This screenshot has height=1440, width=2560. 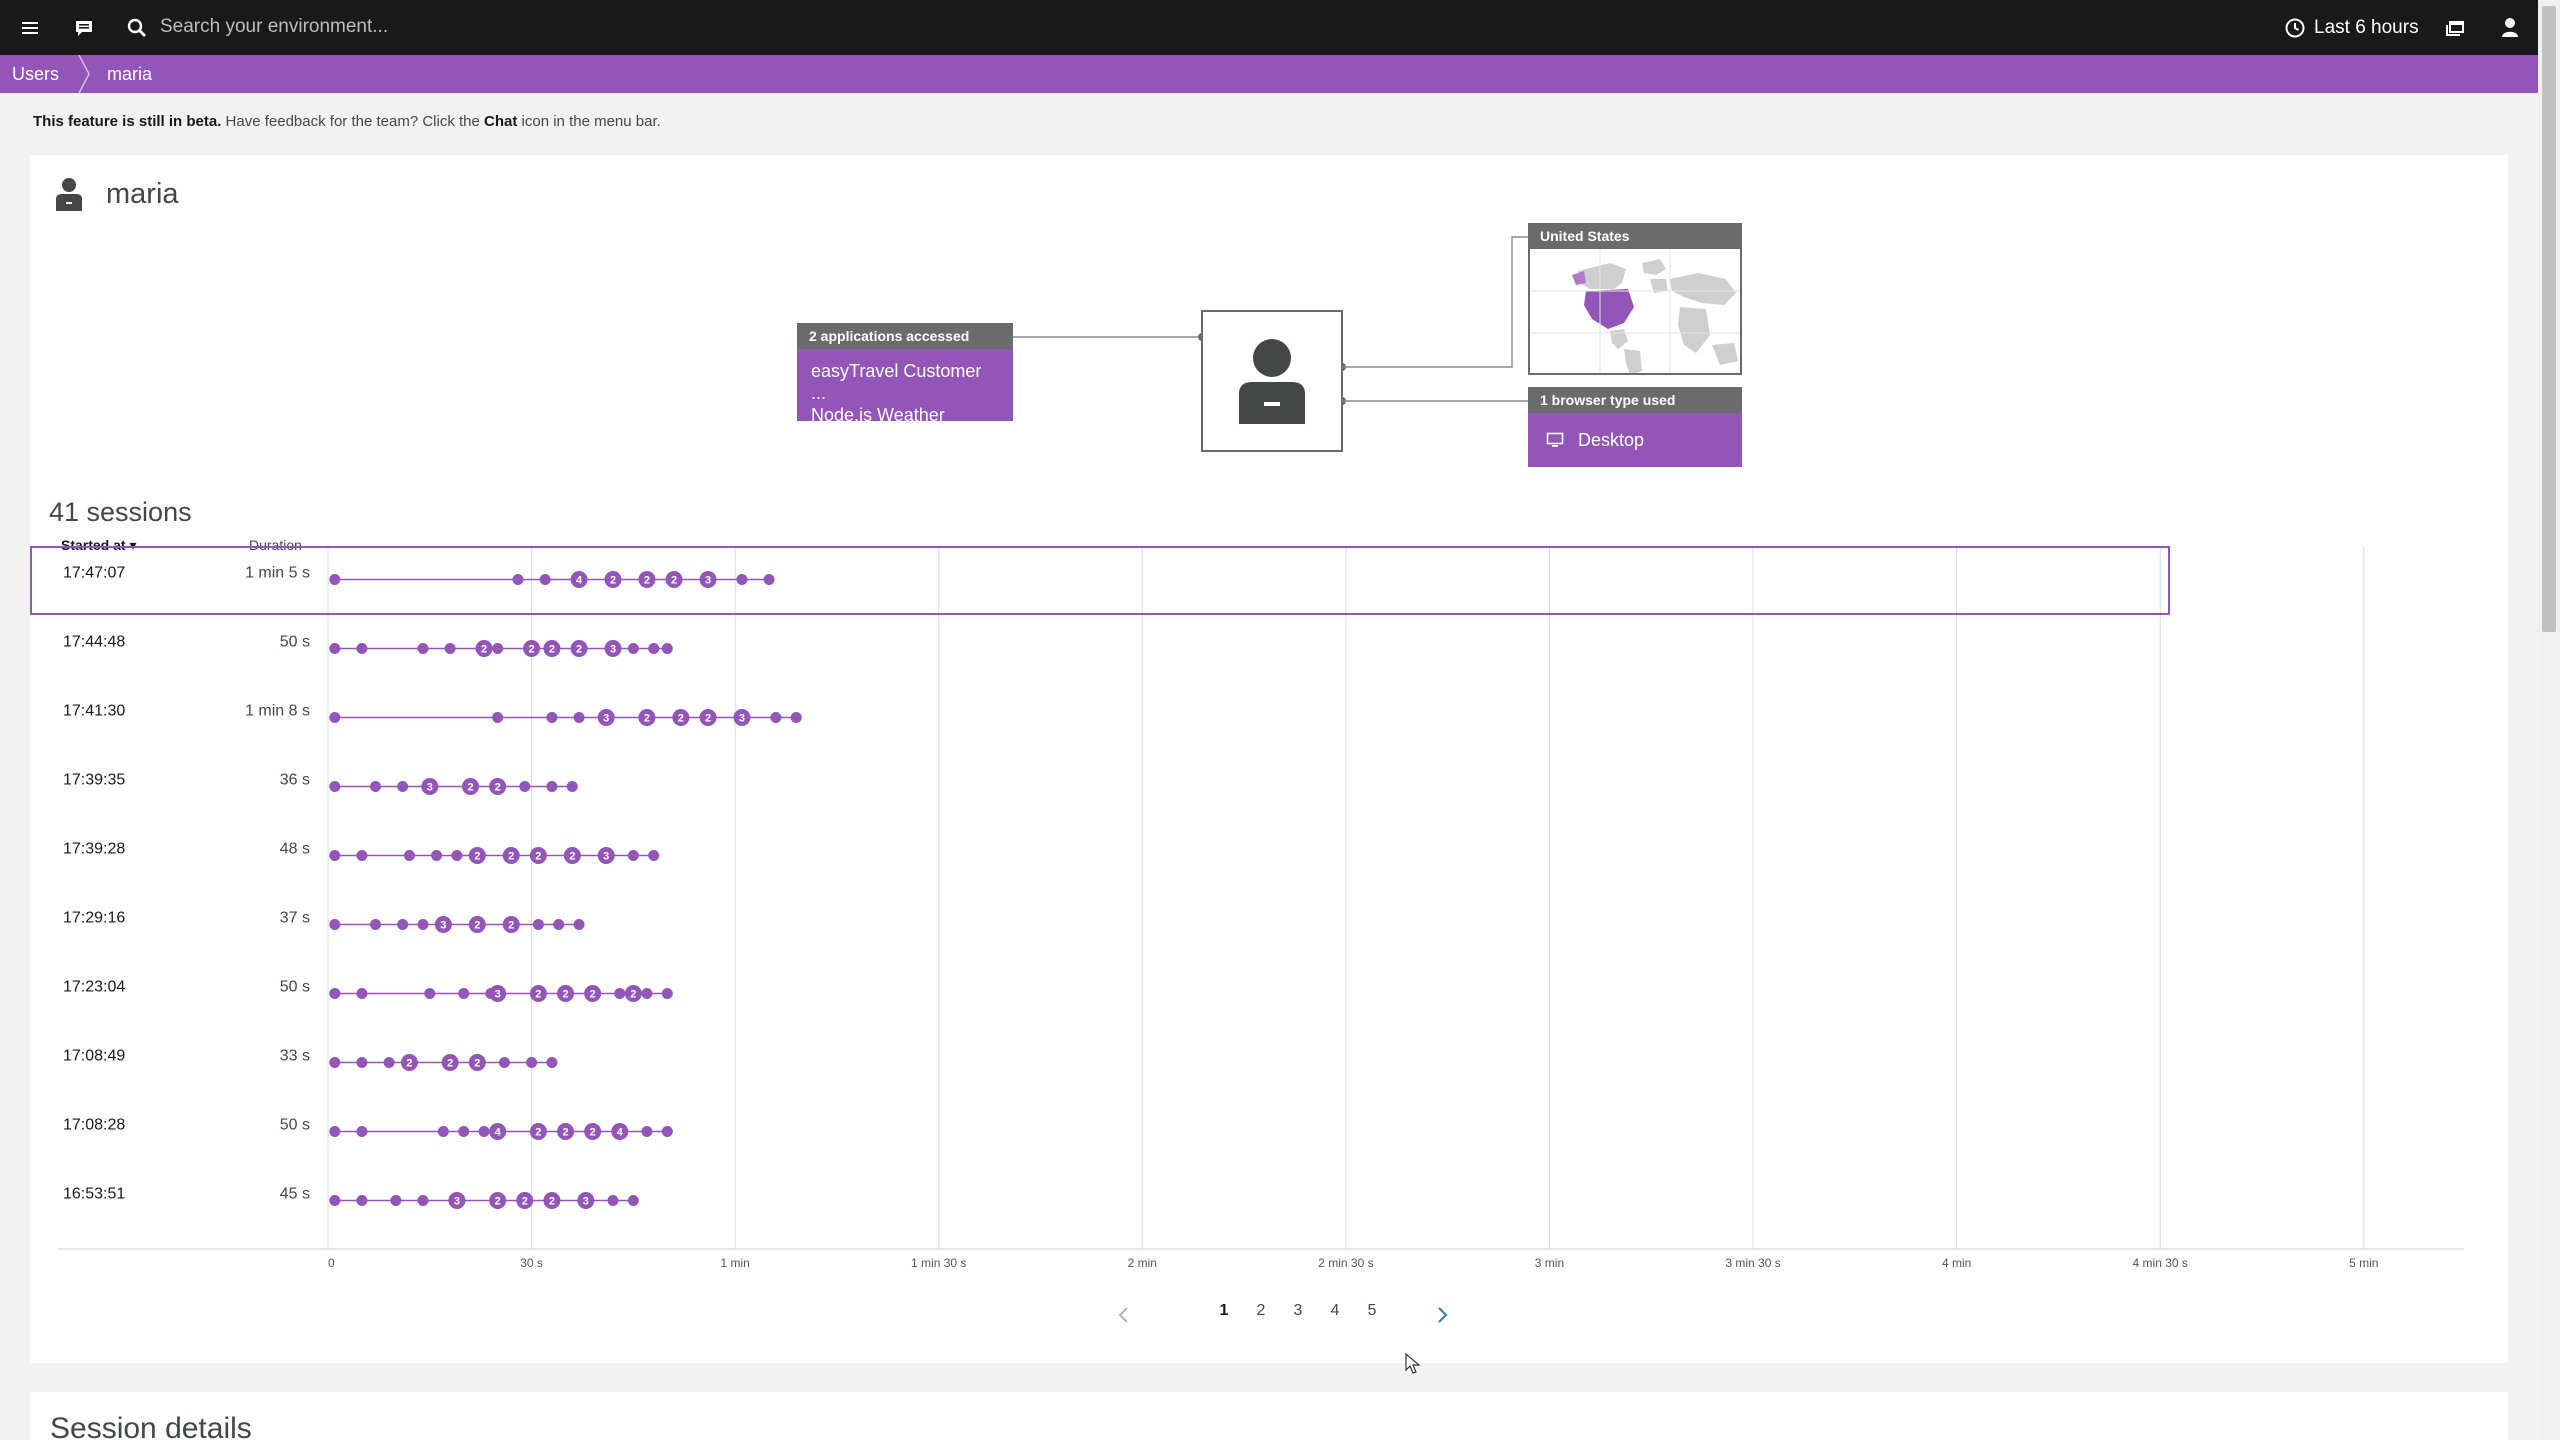 I want to click on session-duration: 36 s, so click(x=295, y=780).